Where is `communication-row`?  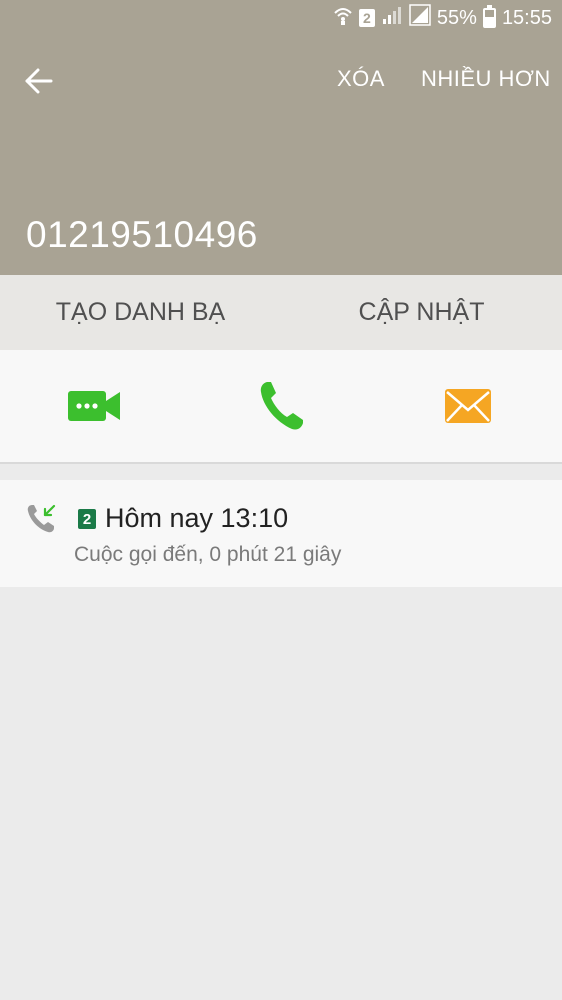
communication-row is located at coordinates (281, 407).